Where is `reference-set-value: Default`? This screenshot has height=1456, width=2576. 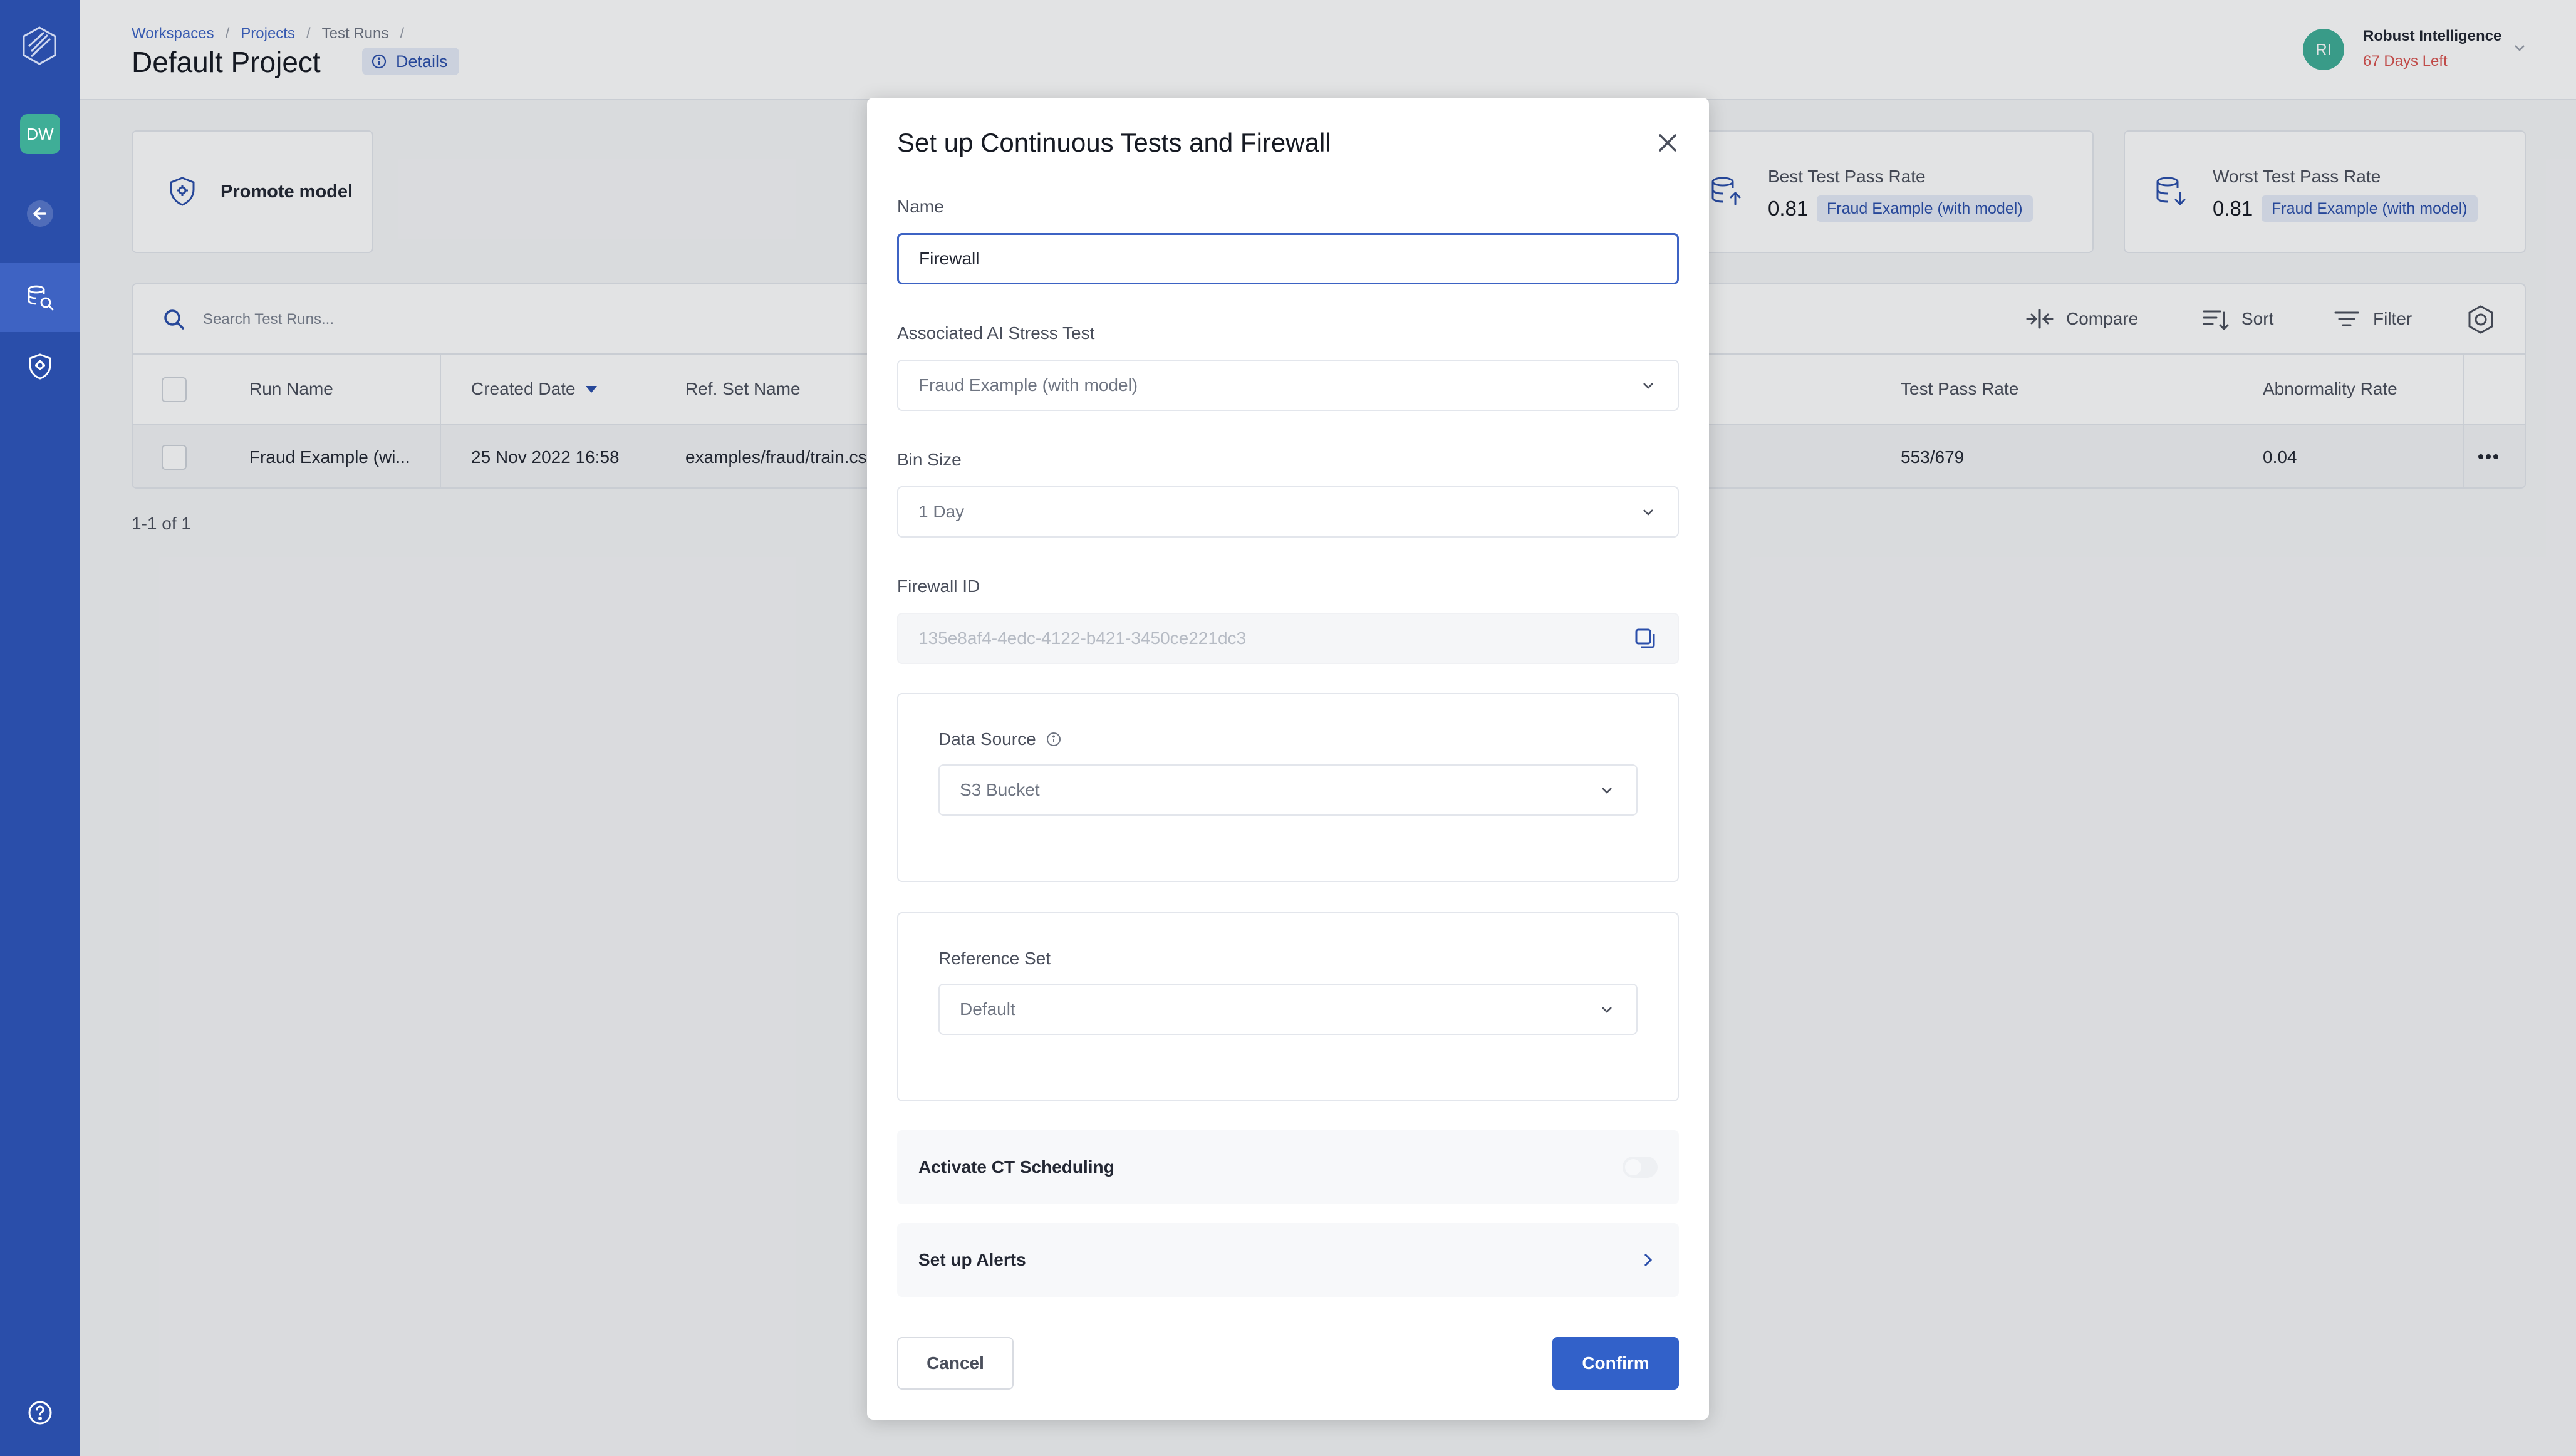 reference-set-value: Default is located at coordinates (987, 1009).